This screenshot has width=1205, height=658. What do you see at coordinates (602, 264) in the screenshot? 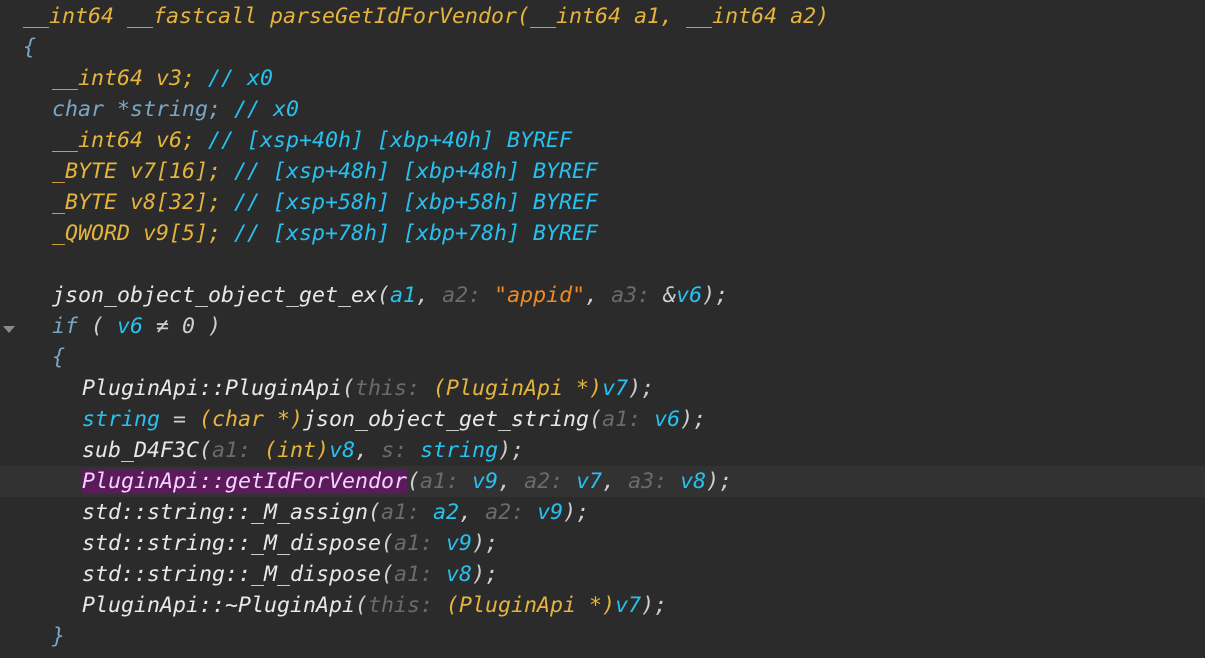
I see `code-line` at bounding box center [602, 264].